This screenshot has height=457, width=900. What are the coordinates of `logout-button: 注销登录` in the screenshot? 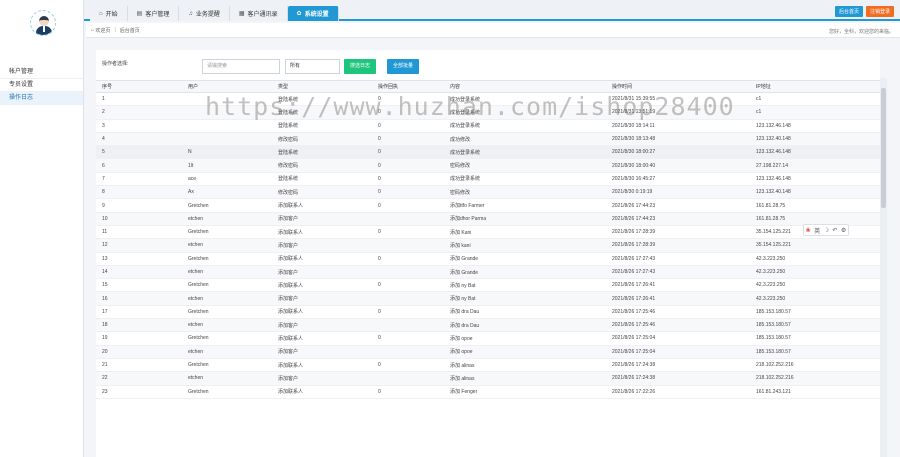 It's located at (879, 11).